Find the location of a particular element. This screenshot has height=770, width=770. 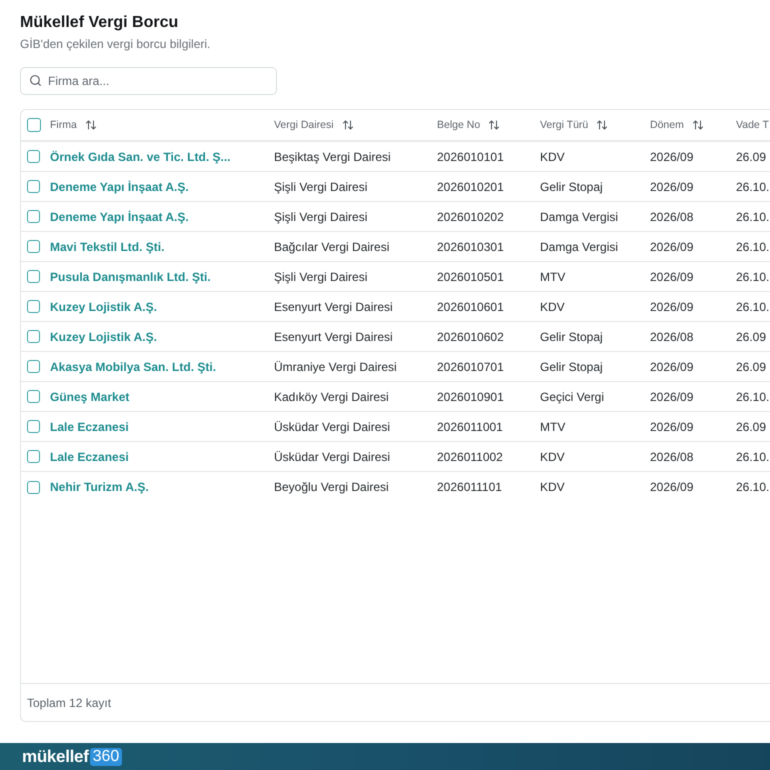

table-cell: 2026010701 is located at coordinates (470, 367).